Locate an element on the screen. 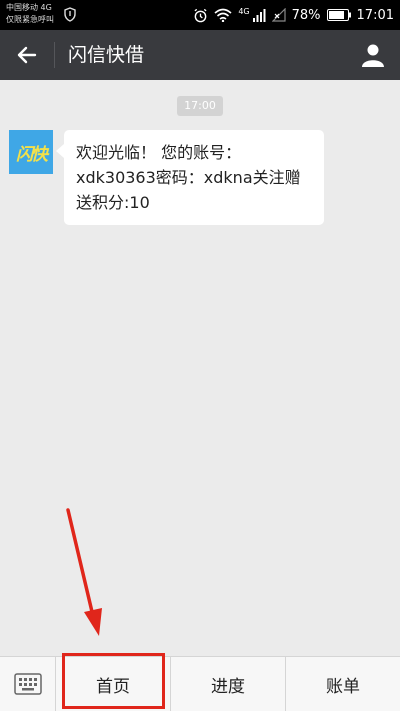  emergency-call-text: 仅限紧急呼叫 is located at coordinates (30, 19).